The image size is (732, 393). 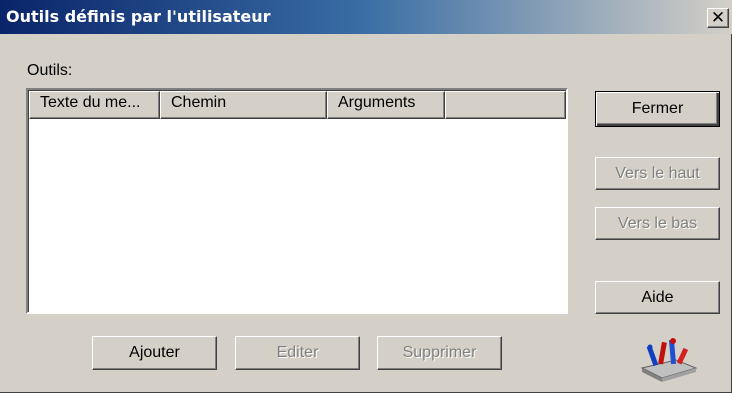 I want to click on tools-label: Outils:, so click(x=50, y=70).